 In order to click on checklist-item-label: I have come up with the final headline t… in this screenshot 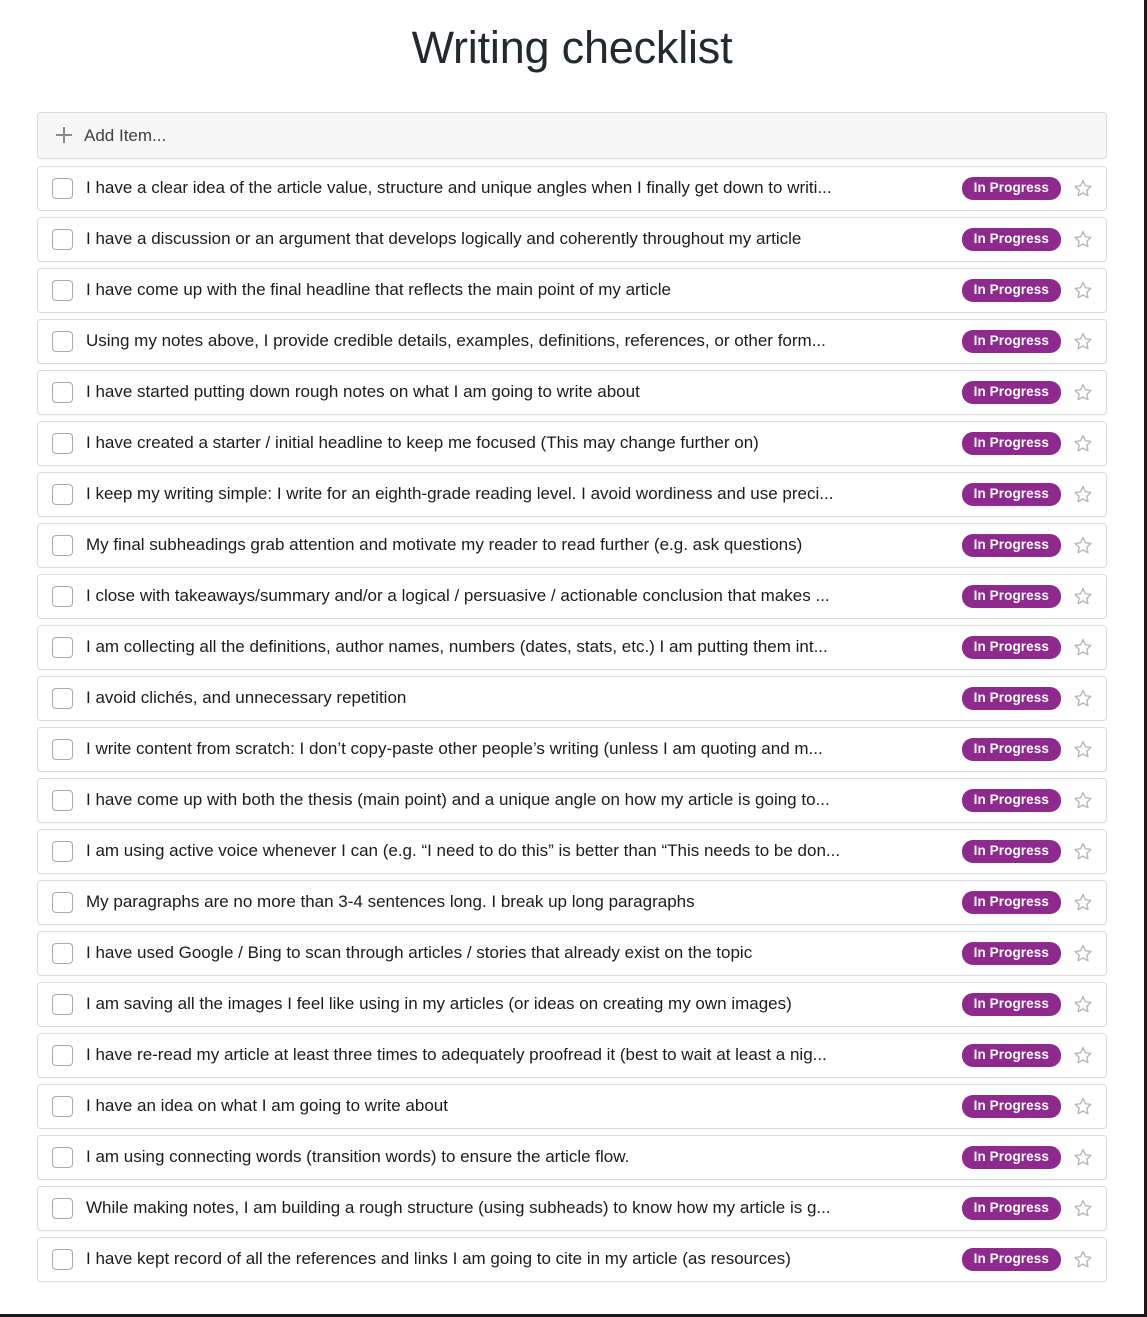, I will do `click(378, 290)`.